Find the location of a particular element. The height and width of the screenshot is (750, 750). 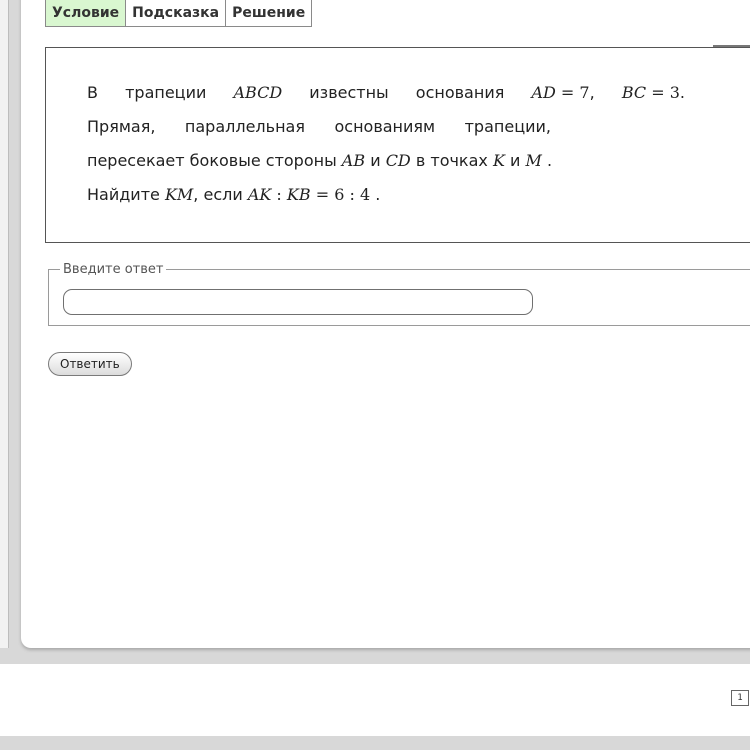

math-bc: BC is located at coordinates (634, 92).